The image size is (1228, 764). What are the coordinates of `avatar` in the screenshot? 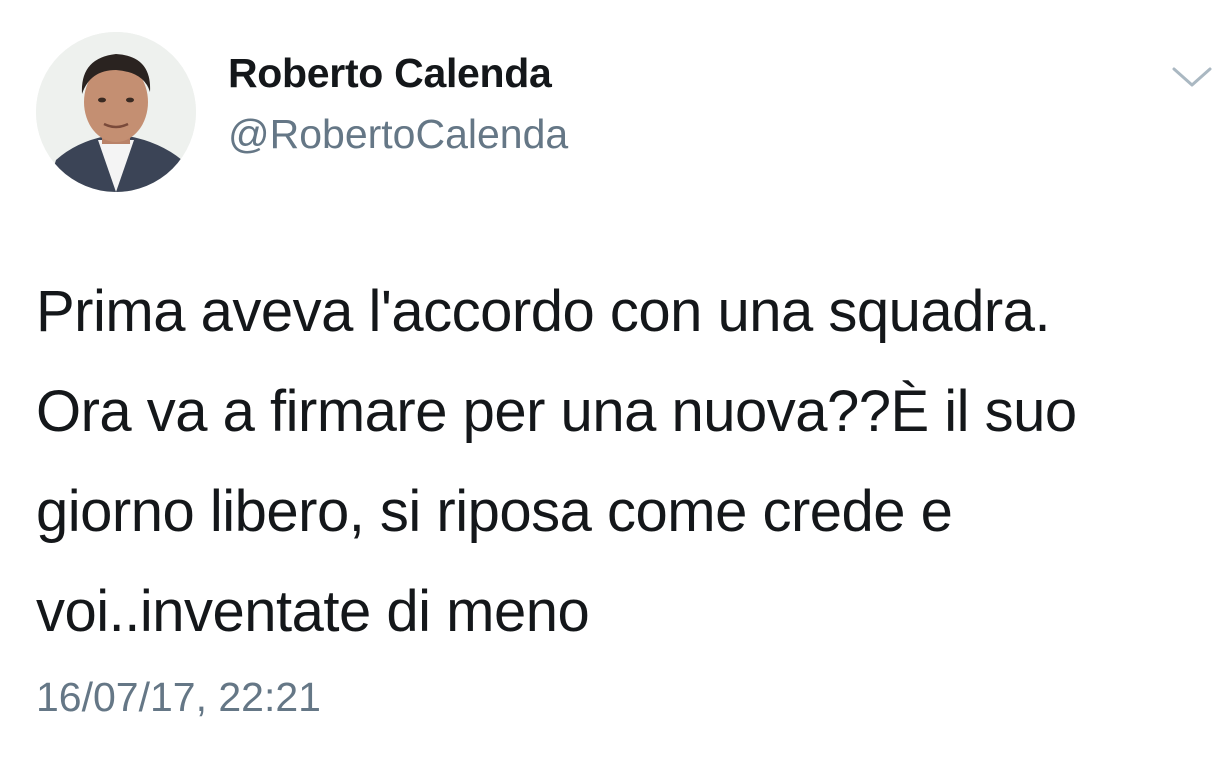 It's located at (116, 112).